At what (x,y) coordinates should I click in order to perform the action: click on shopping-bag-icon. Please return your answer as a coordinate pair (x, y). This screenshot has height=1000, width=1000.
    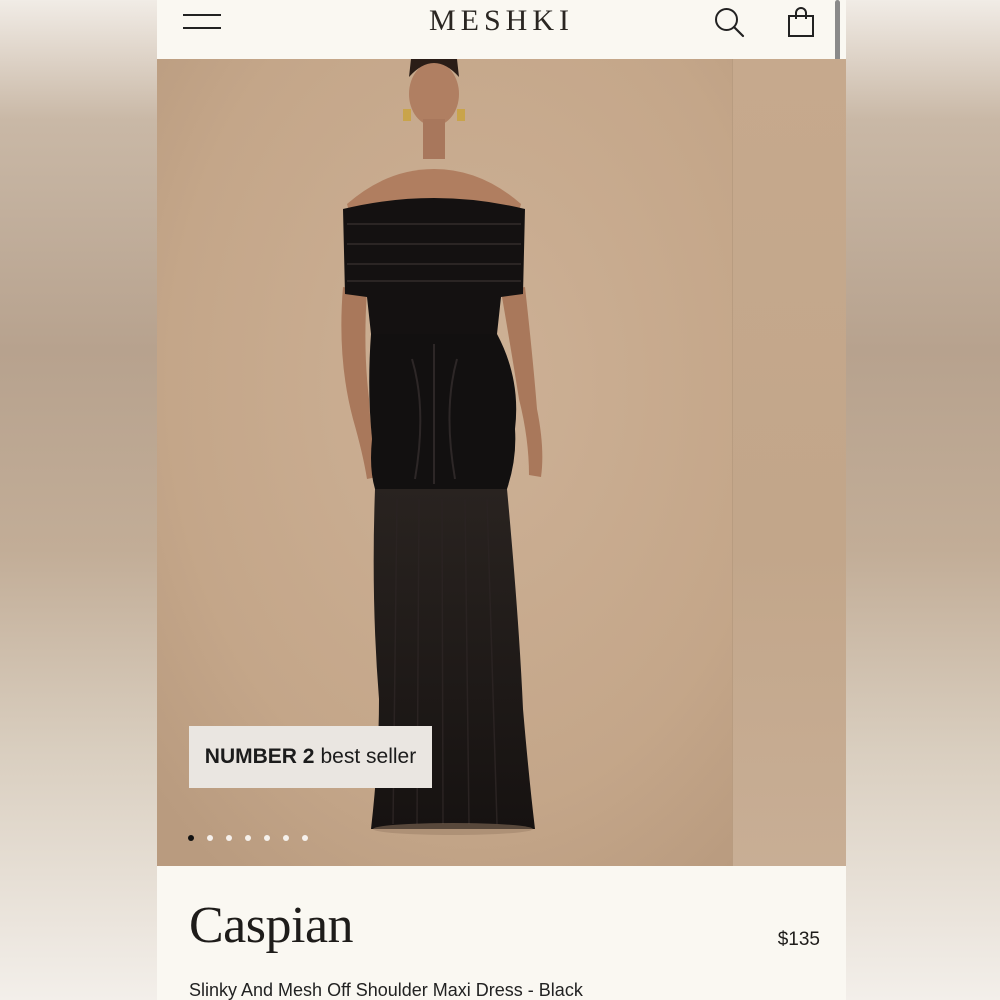
    Looking at the image, I should click on (801, 22).